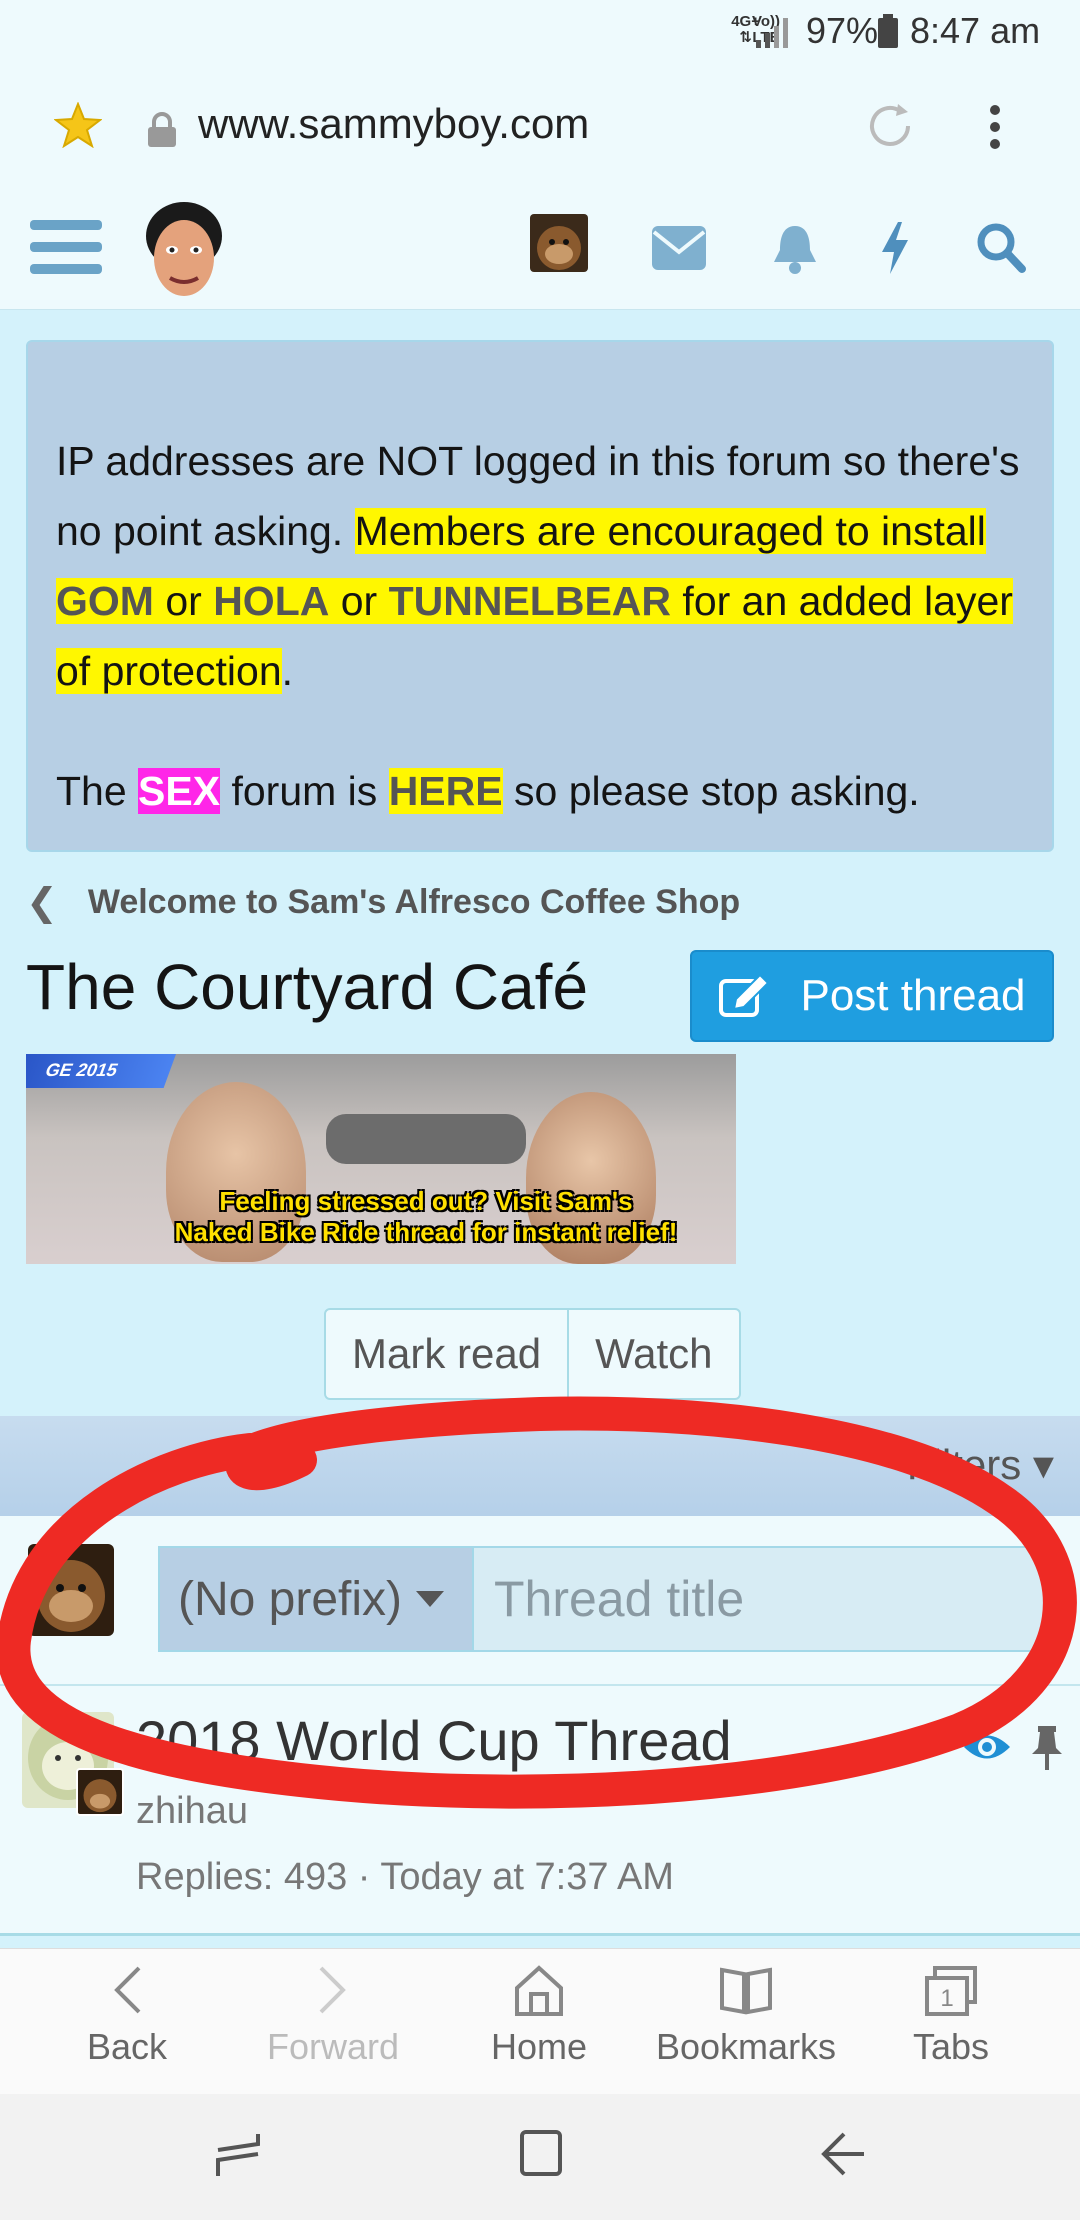  I want to click on clock: 8:47 am, so click(975, 30).